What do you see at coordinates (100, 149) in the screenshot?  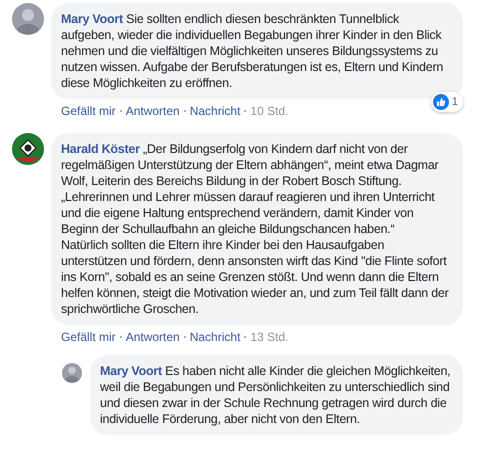 I see `author-link: Harald Köster` at bounding box center [100, 149].